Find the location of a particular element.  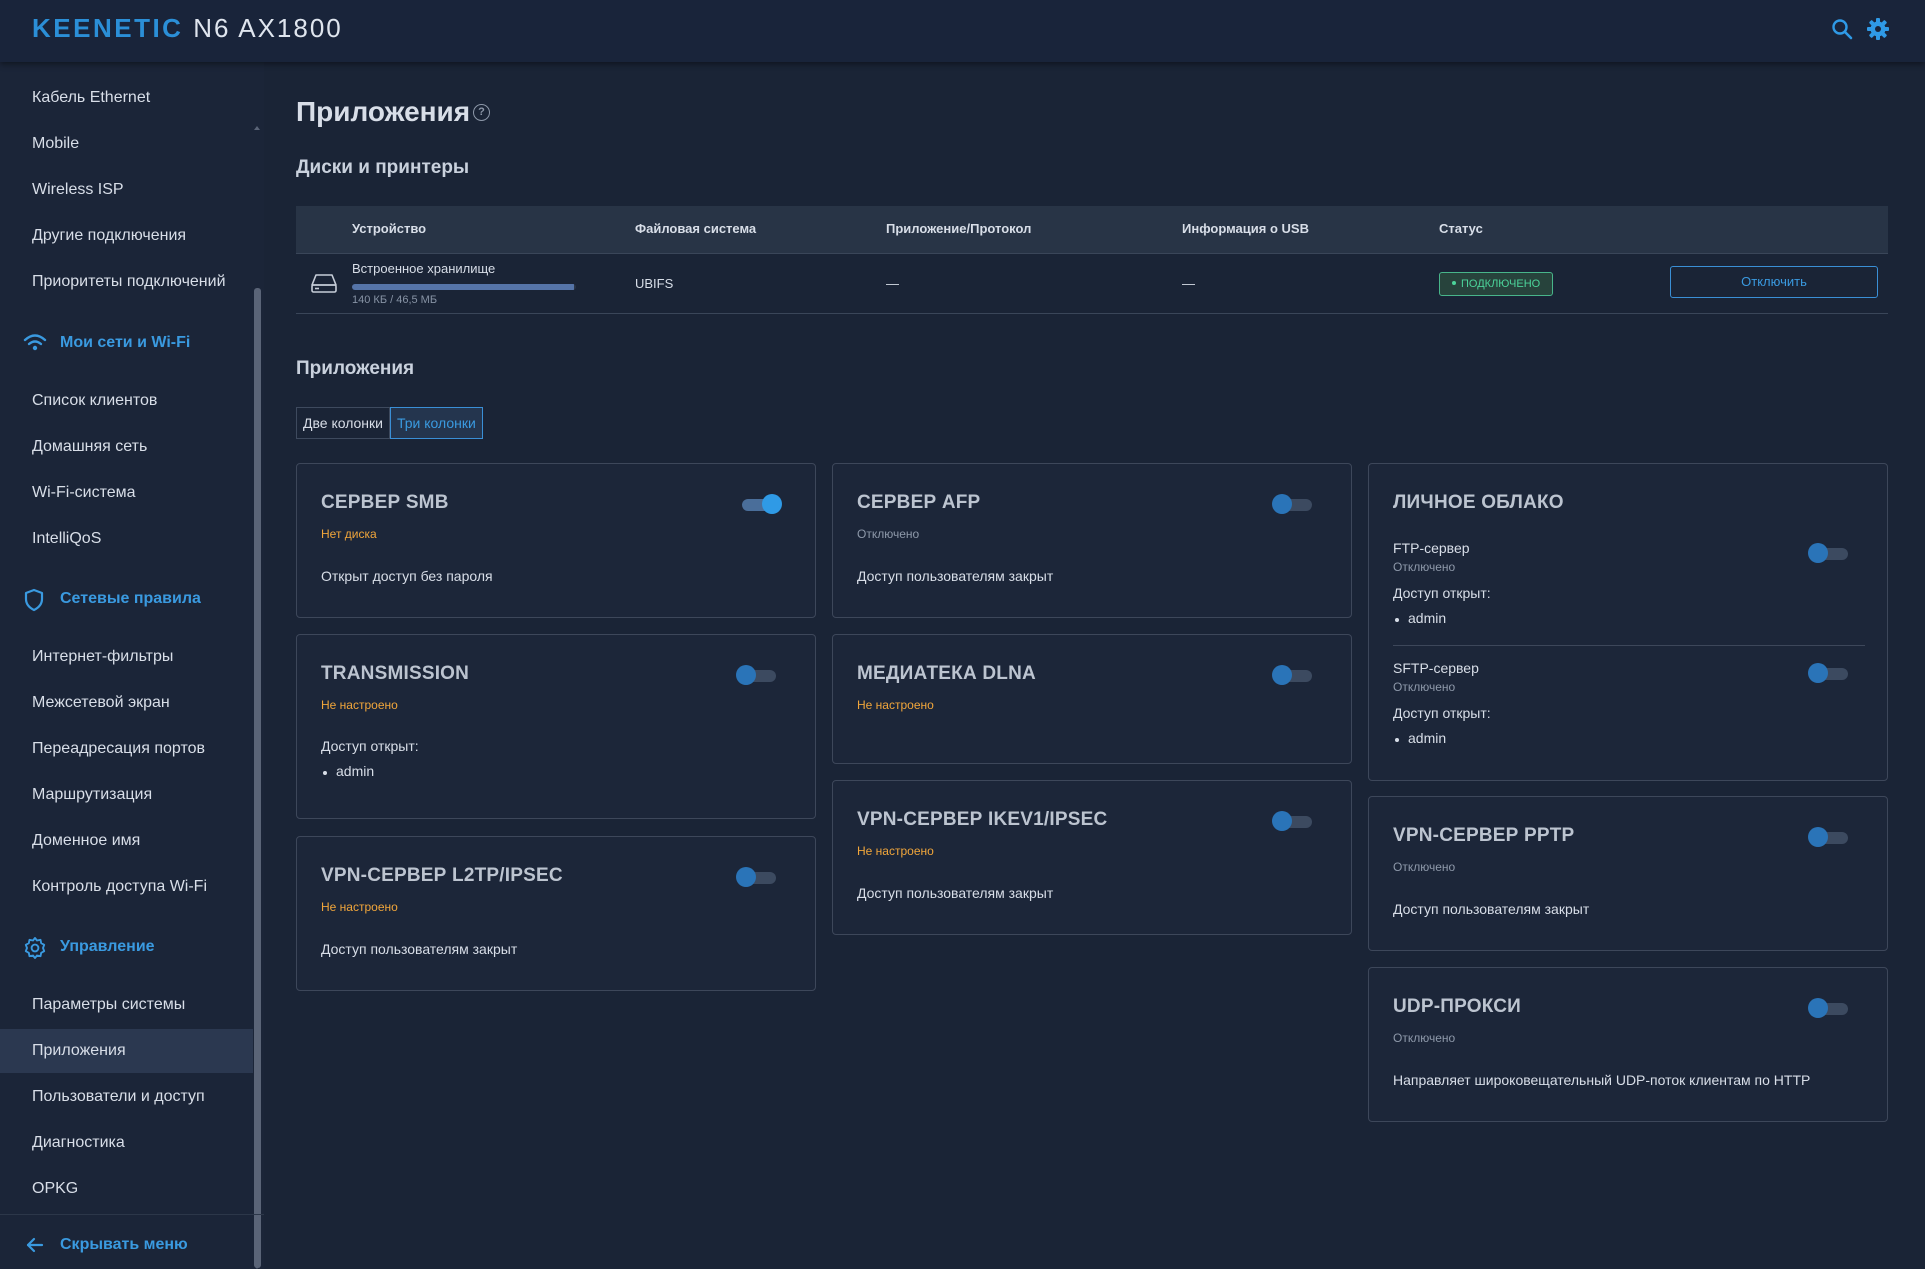

usb-info-value: — is located at coordinates (1188, 283).